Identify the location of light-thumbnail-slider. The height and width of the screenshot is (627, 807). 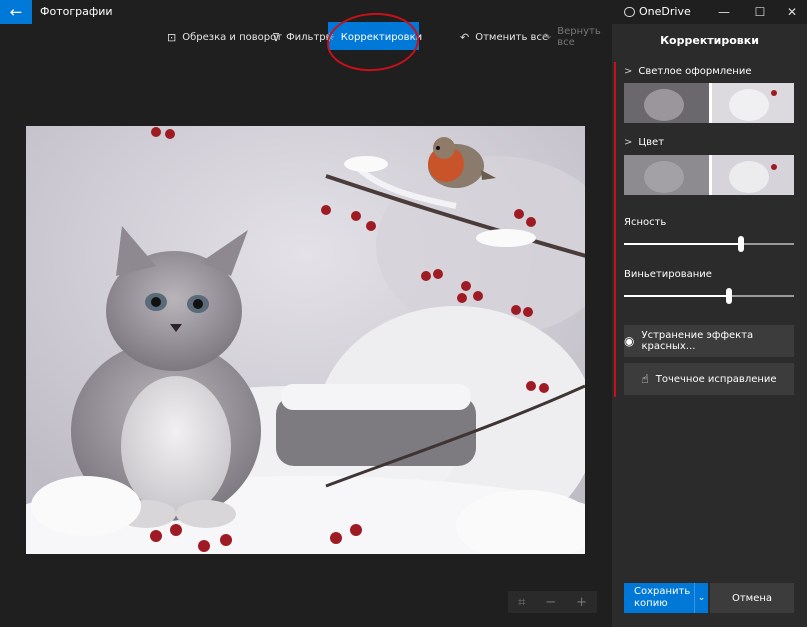
(709, 103).